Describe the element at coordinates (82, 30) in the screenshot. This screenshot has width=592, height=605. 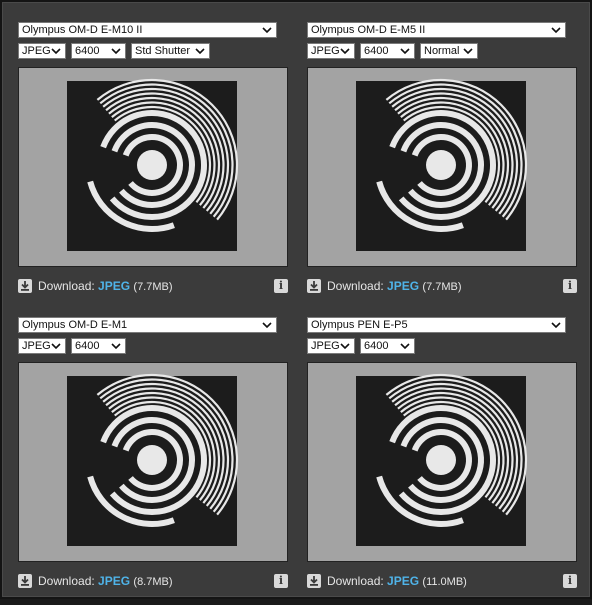
I see `camera-select-value: Olympus OM-D E-M10 II` at that location.